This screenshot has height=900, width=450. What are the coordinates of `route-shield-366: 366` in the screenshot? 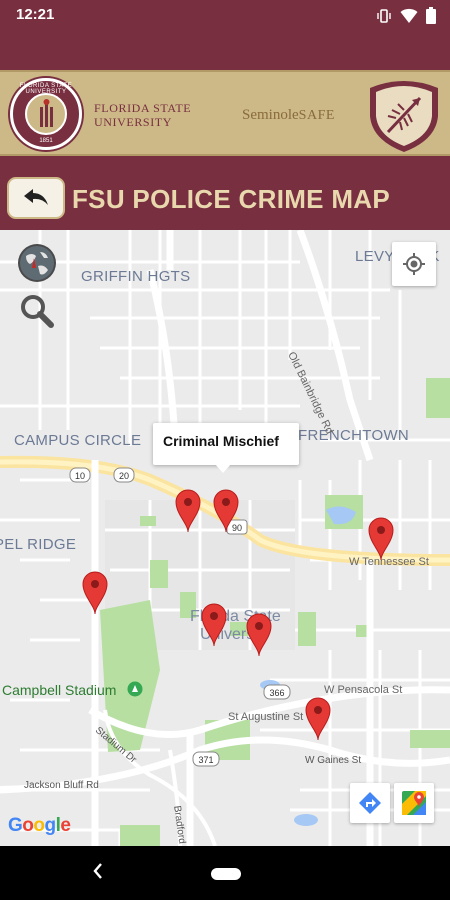 It's located at (276, 693).